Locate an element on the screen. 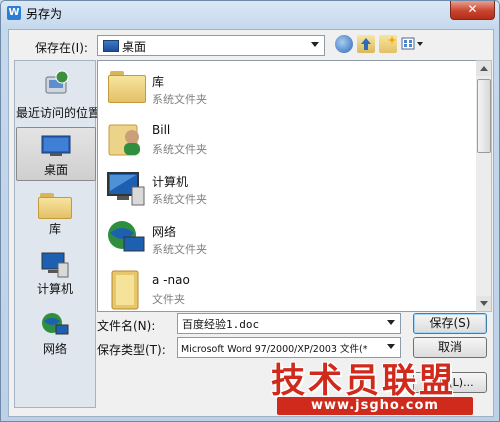  place-label: 库 is located at coordinates (54, 229).